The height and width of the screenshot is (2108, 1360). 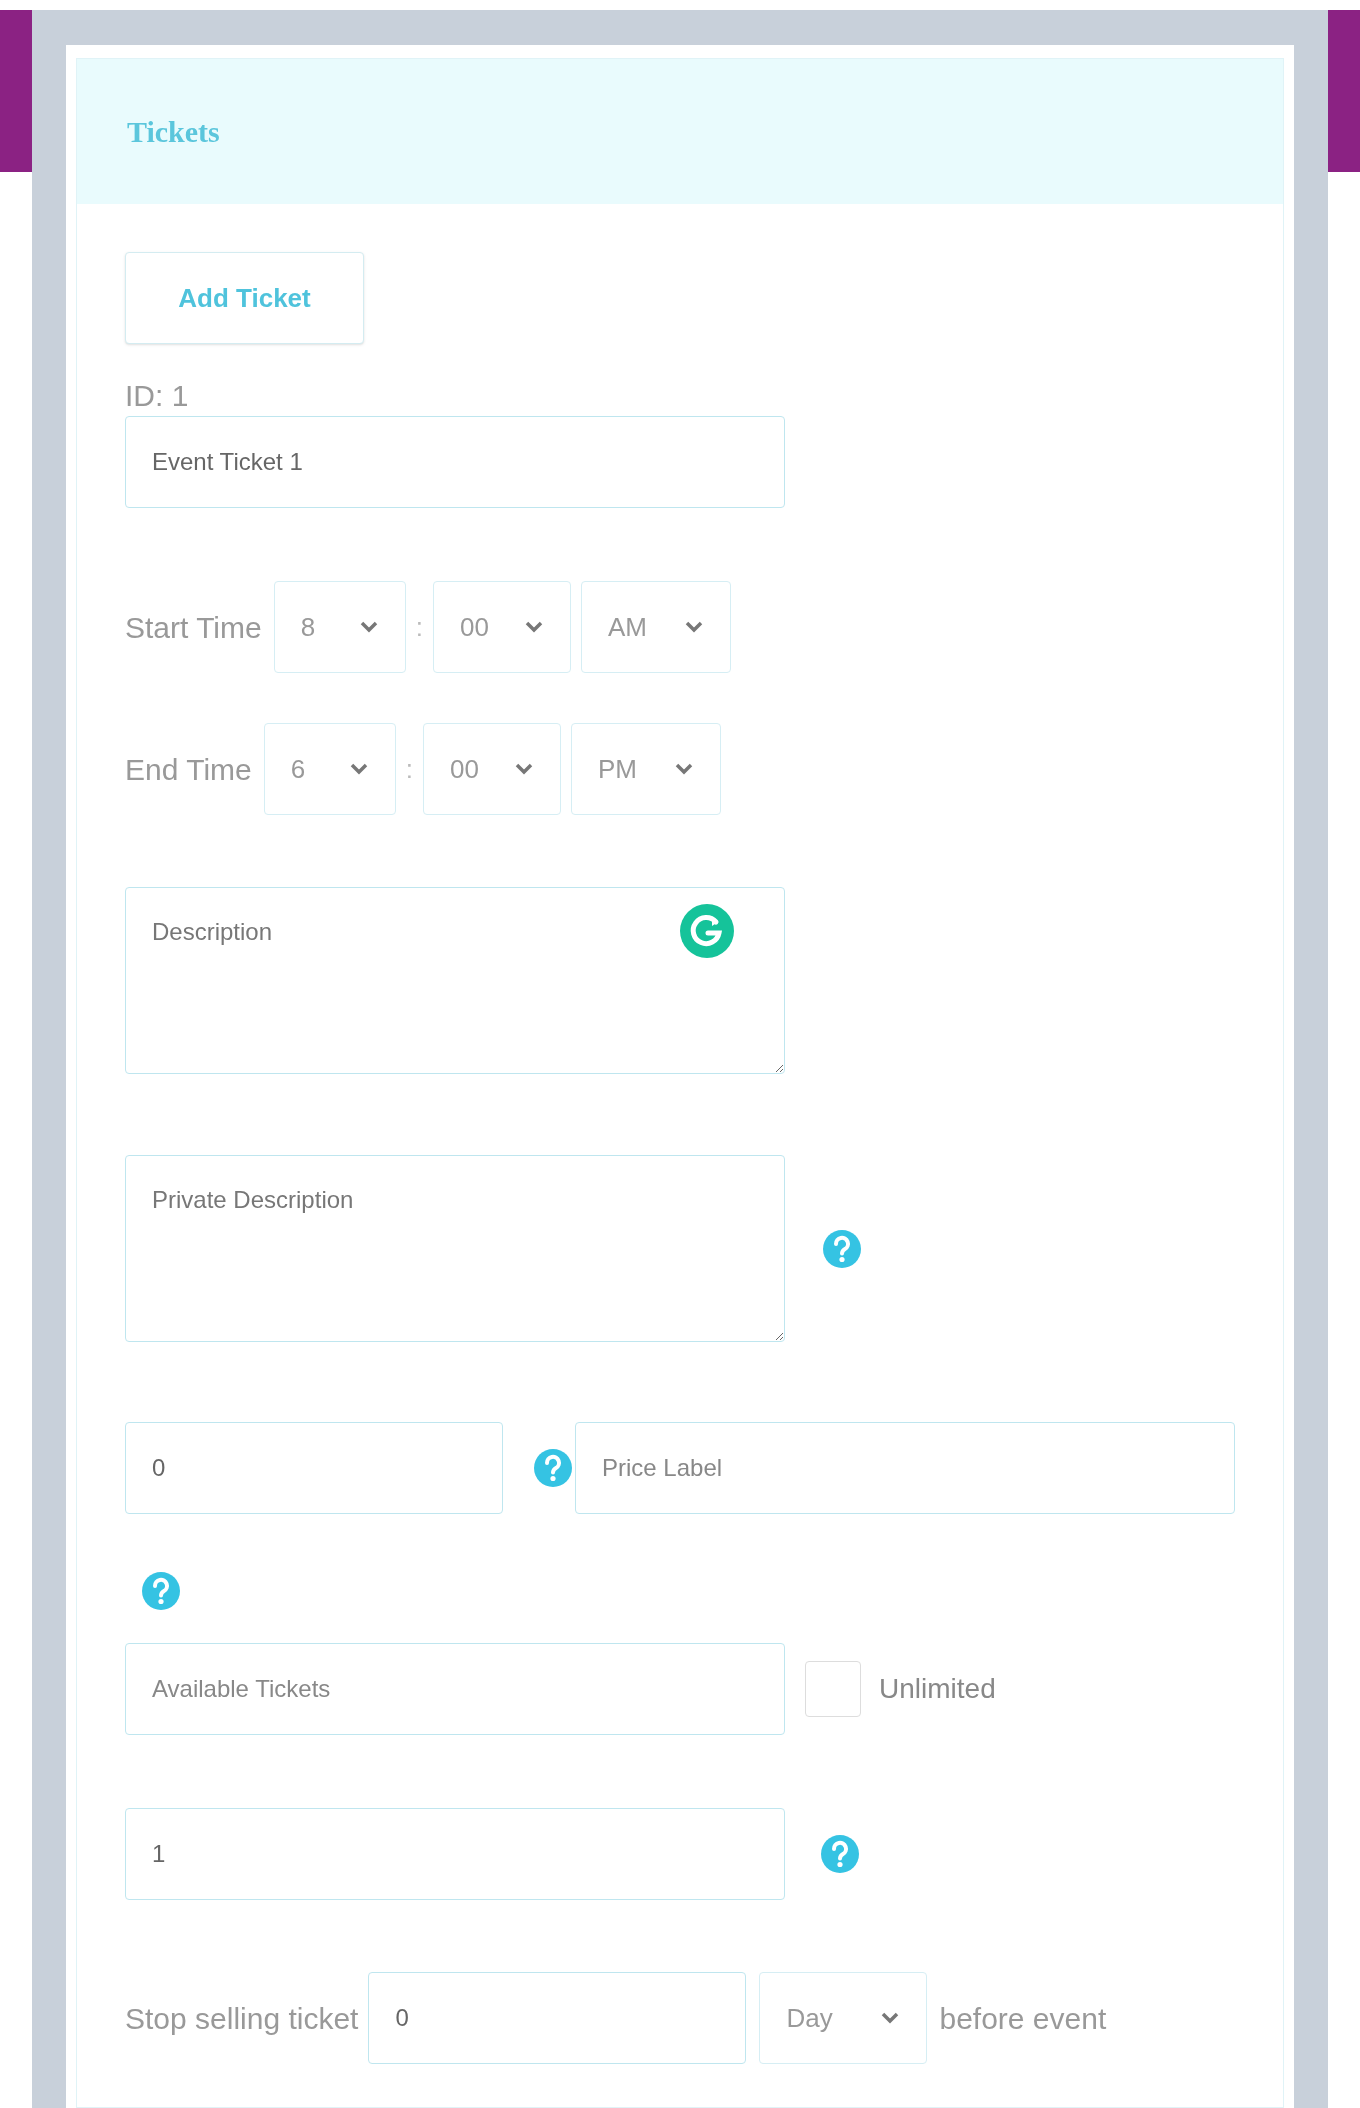 I want to click on unlimited-label: Unlimited, so click(x=937, y=1689).